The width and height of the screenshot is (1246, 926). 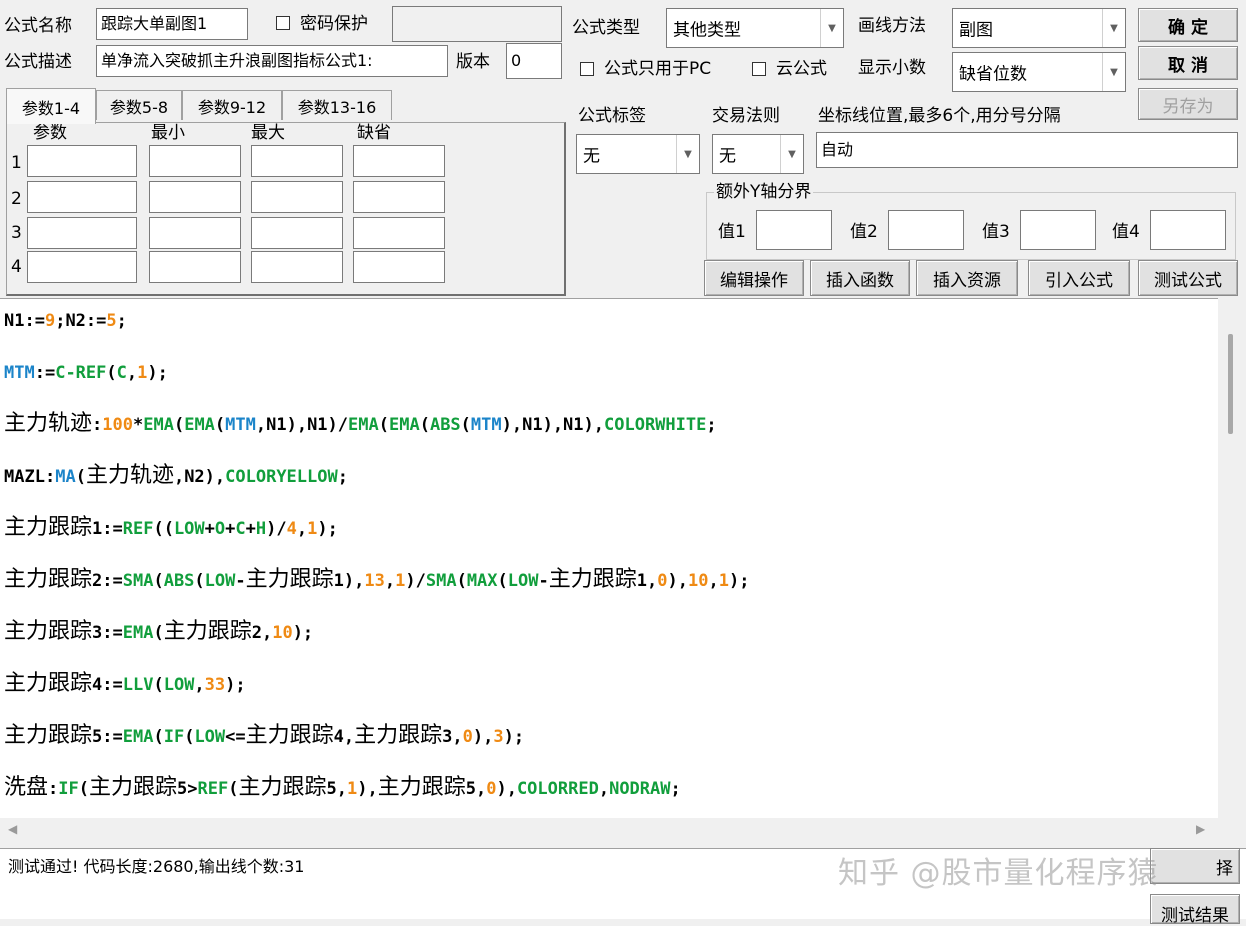 What do you see at coordinates (421, 787) in the screenshot?
I see `code-token: 主力跟踪` at bounding box center [421, 787].